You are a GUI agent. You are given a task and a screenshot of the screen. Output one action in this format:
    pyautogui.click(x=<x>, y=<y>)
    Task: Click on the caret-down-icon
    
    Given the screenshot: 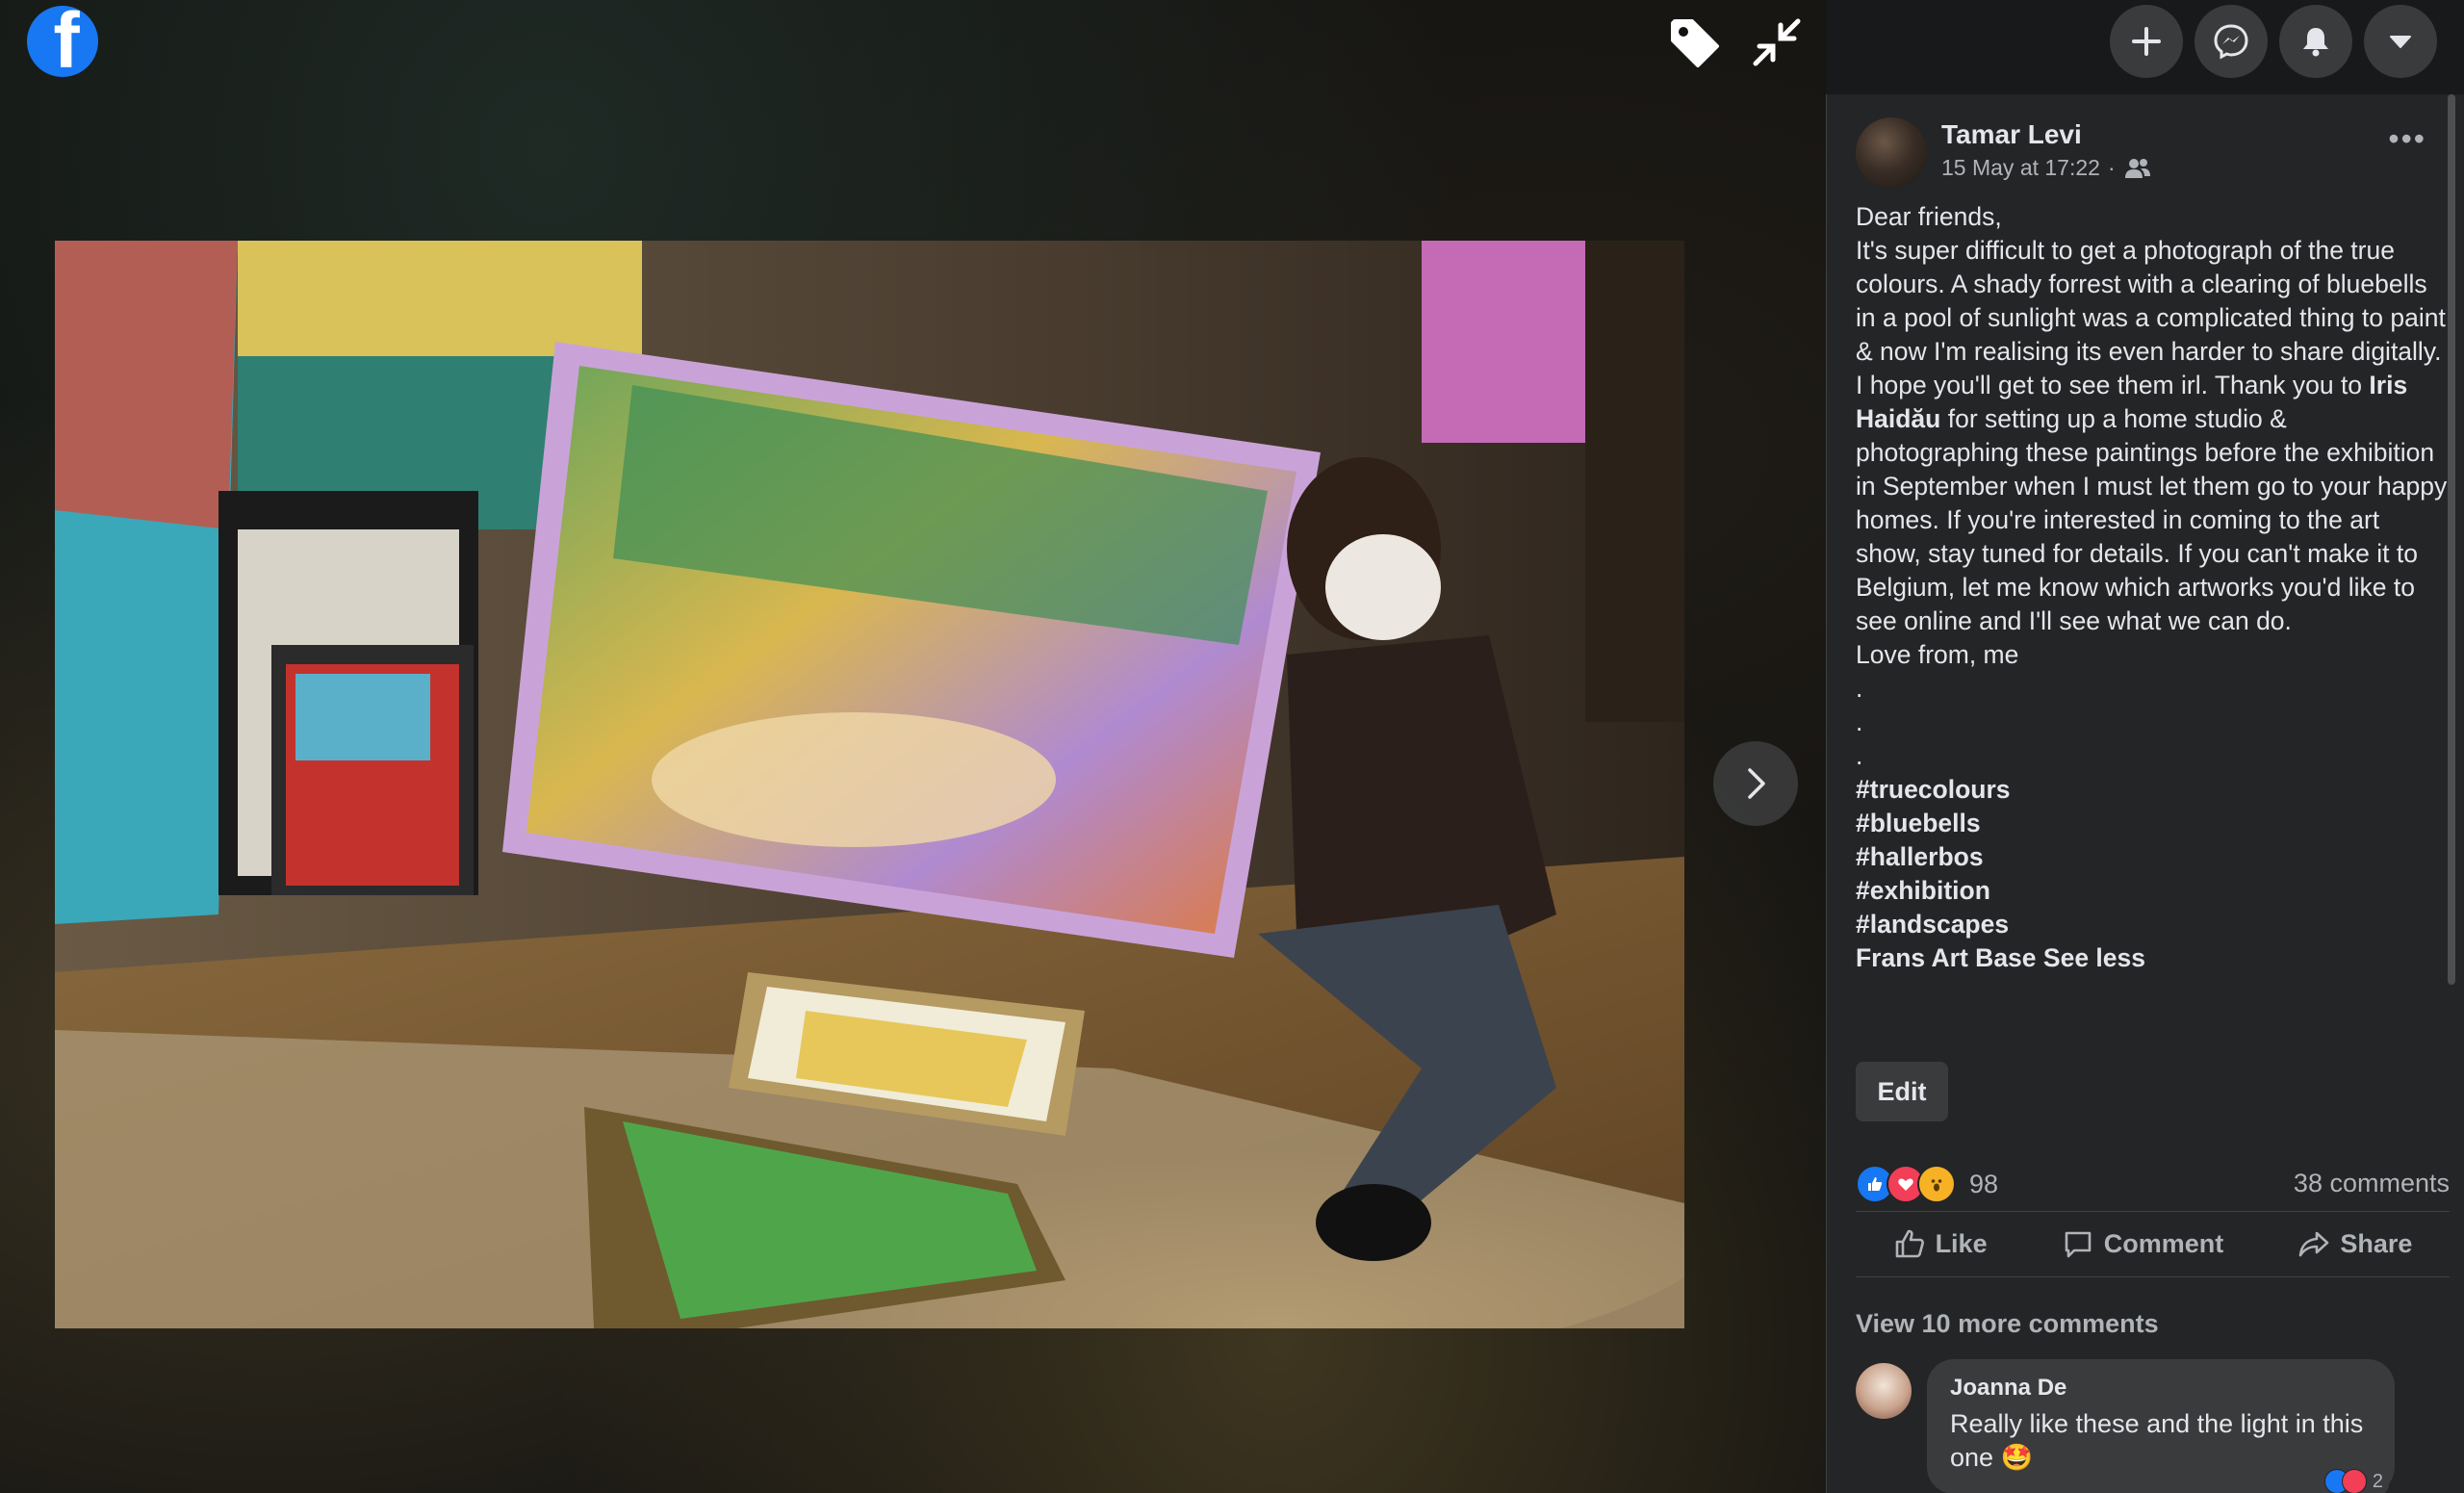 What is the action you would take?
    pyautogui.click(x=2400, y=42)
    